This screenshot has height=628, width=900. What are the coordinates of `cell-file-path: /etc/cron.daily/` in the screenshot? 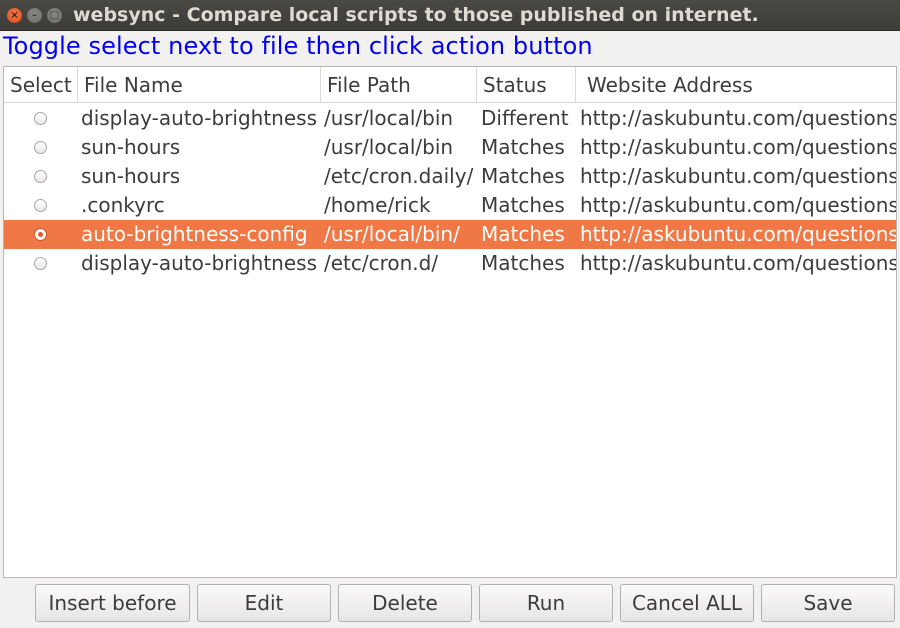 It's located at (399, 176).